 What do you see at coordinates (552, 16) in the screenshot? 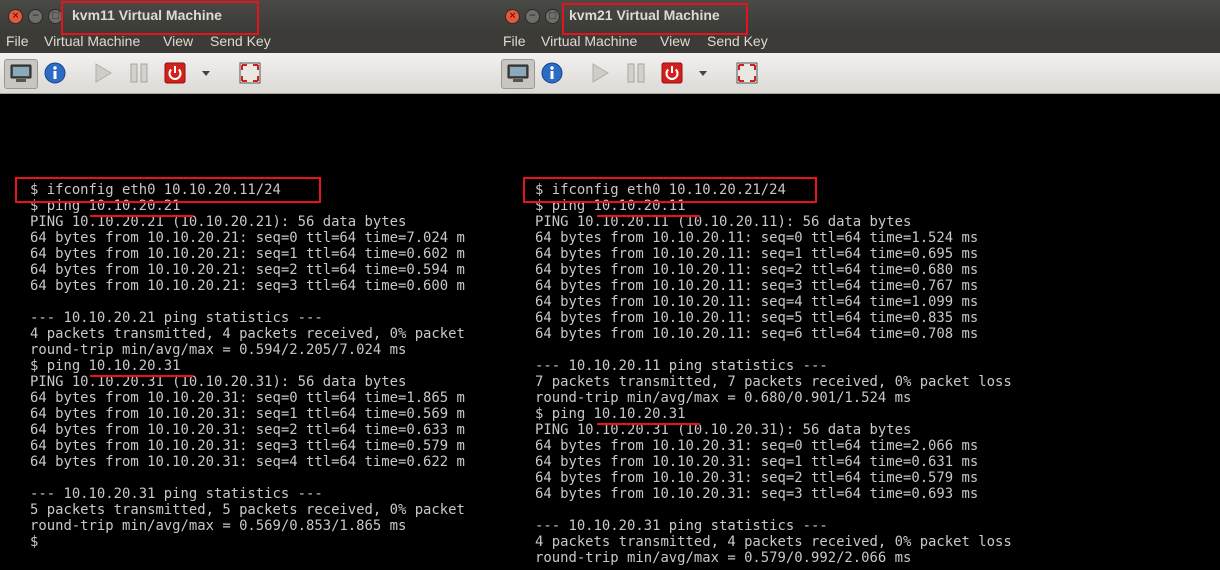
I see `maximize-window-button: □` at bounding box center [552, 16].